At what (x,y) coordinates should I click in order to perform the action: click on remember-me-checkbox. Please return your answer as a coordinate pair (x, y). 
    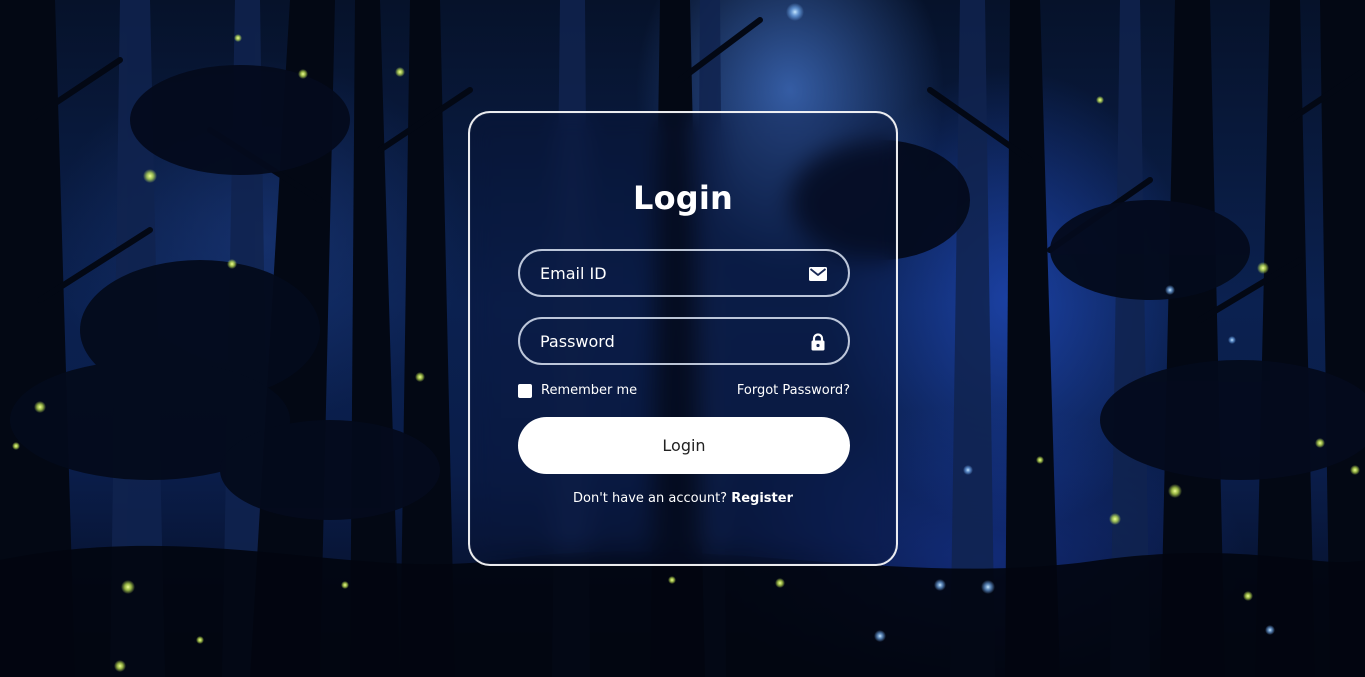
    Looking at the image, I should click on (525, 390).